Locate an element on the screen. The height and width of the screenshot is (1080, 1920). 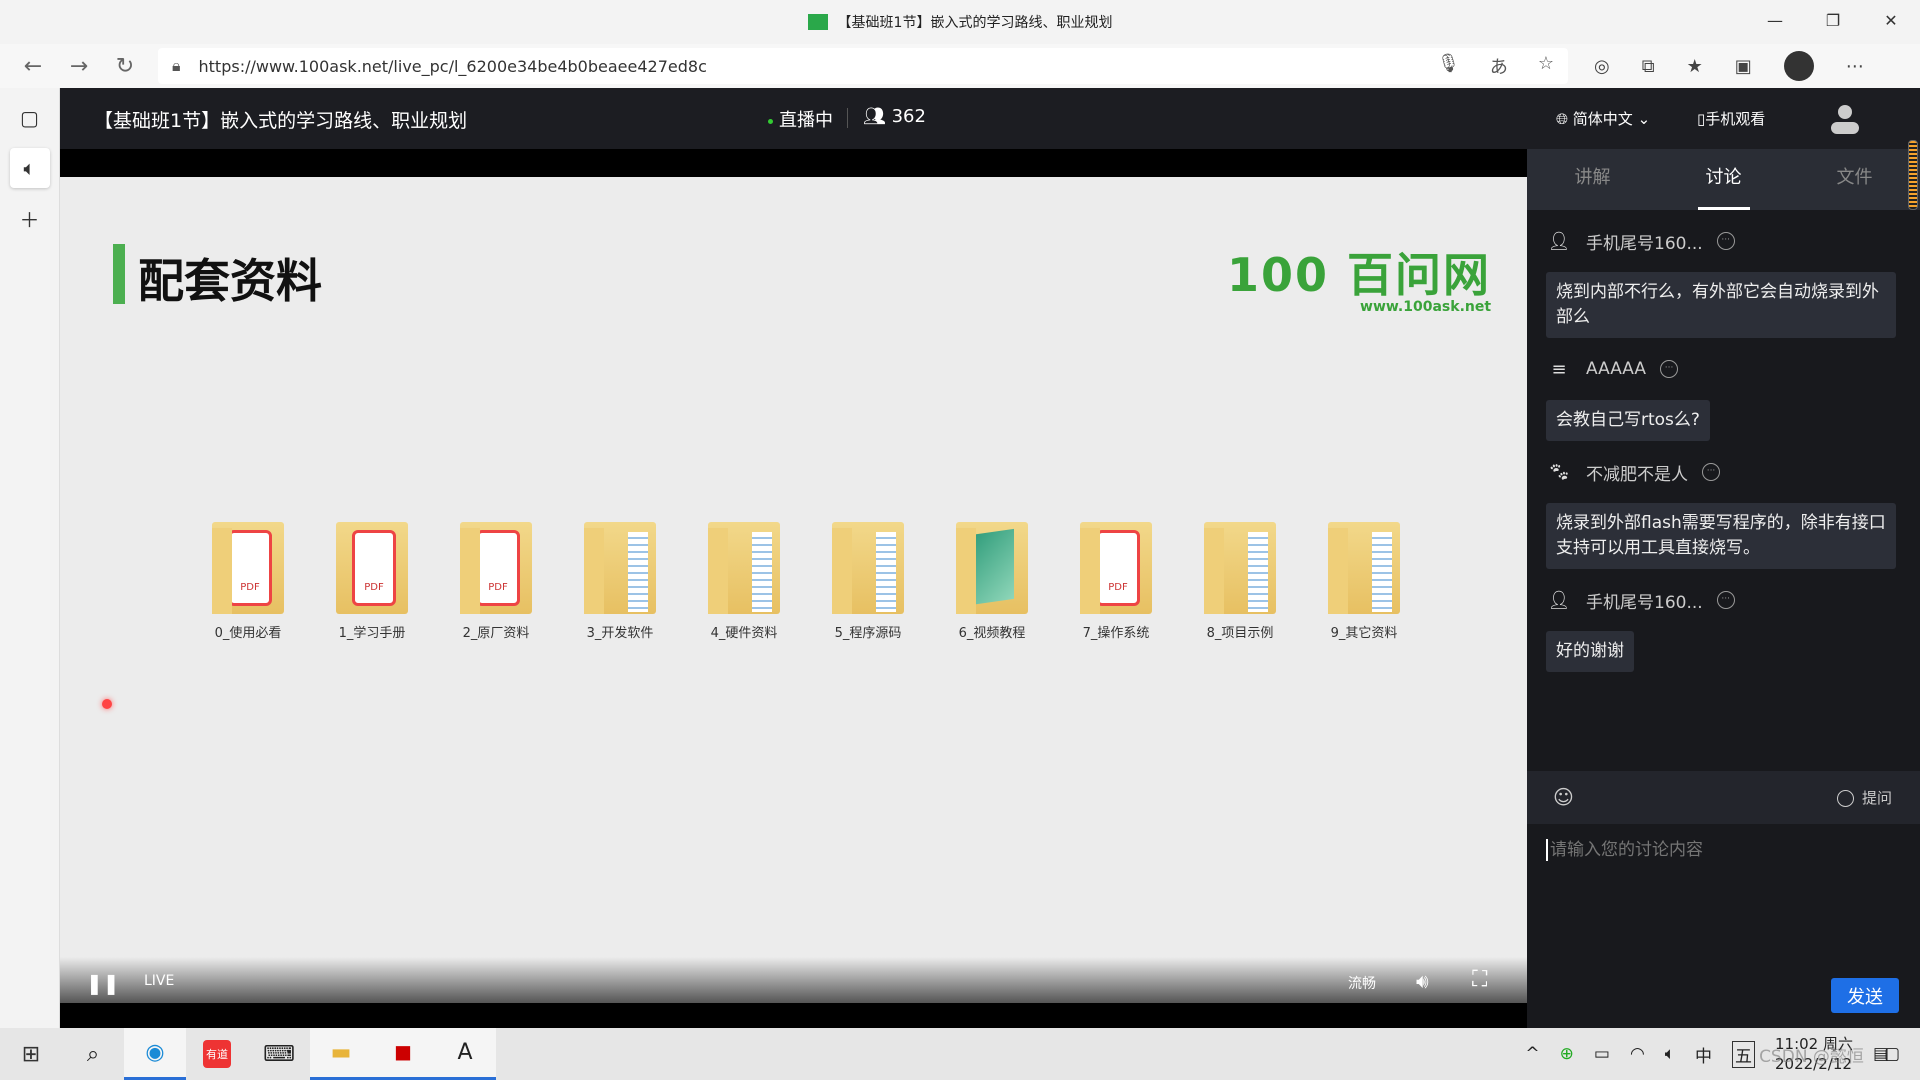
window-title: 【基础班1节】嵌入式的学习路线、职业规划 is located at coordinates (975, 23).